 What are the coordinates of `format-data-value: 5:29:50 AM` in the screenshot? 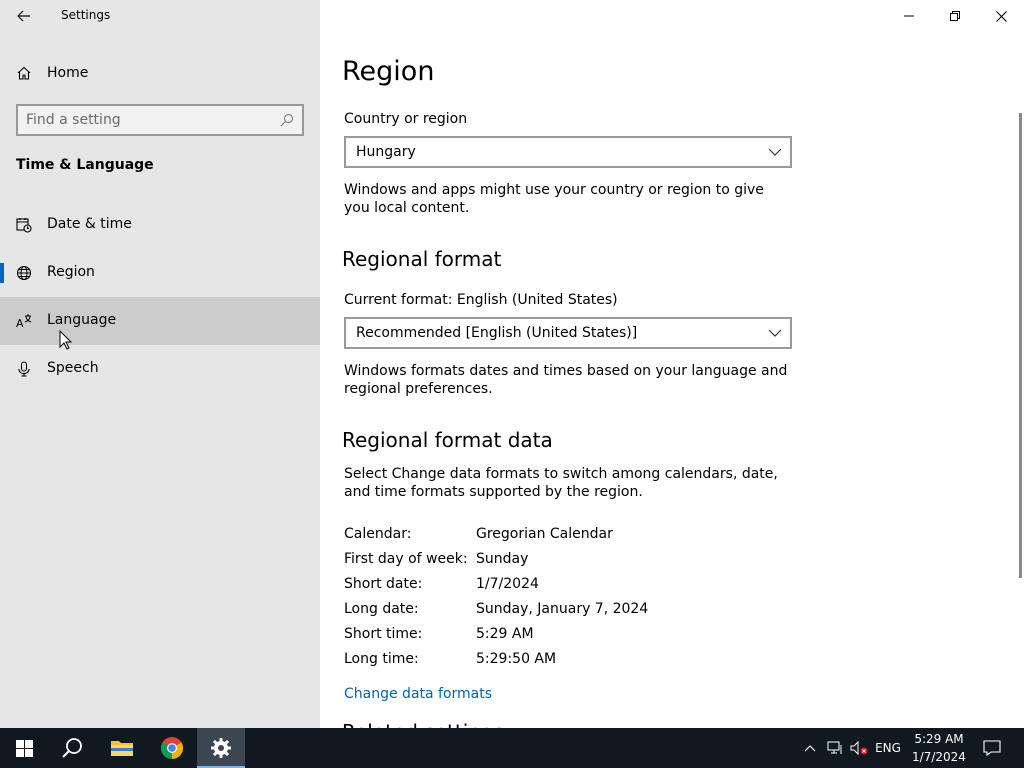 It's located at (516, 659).